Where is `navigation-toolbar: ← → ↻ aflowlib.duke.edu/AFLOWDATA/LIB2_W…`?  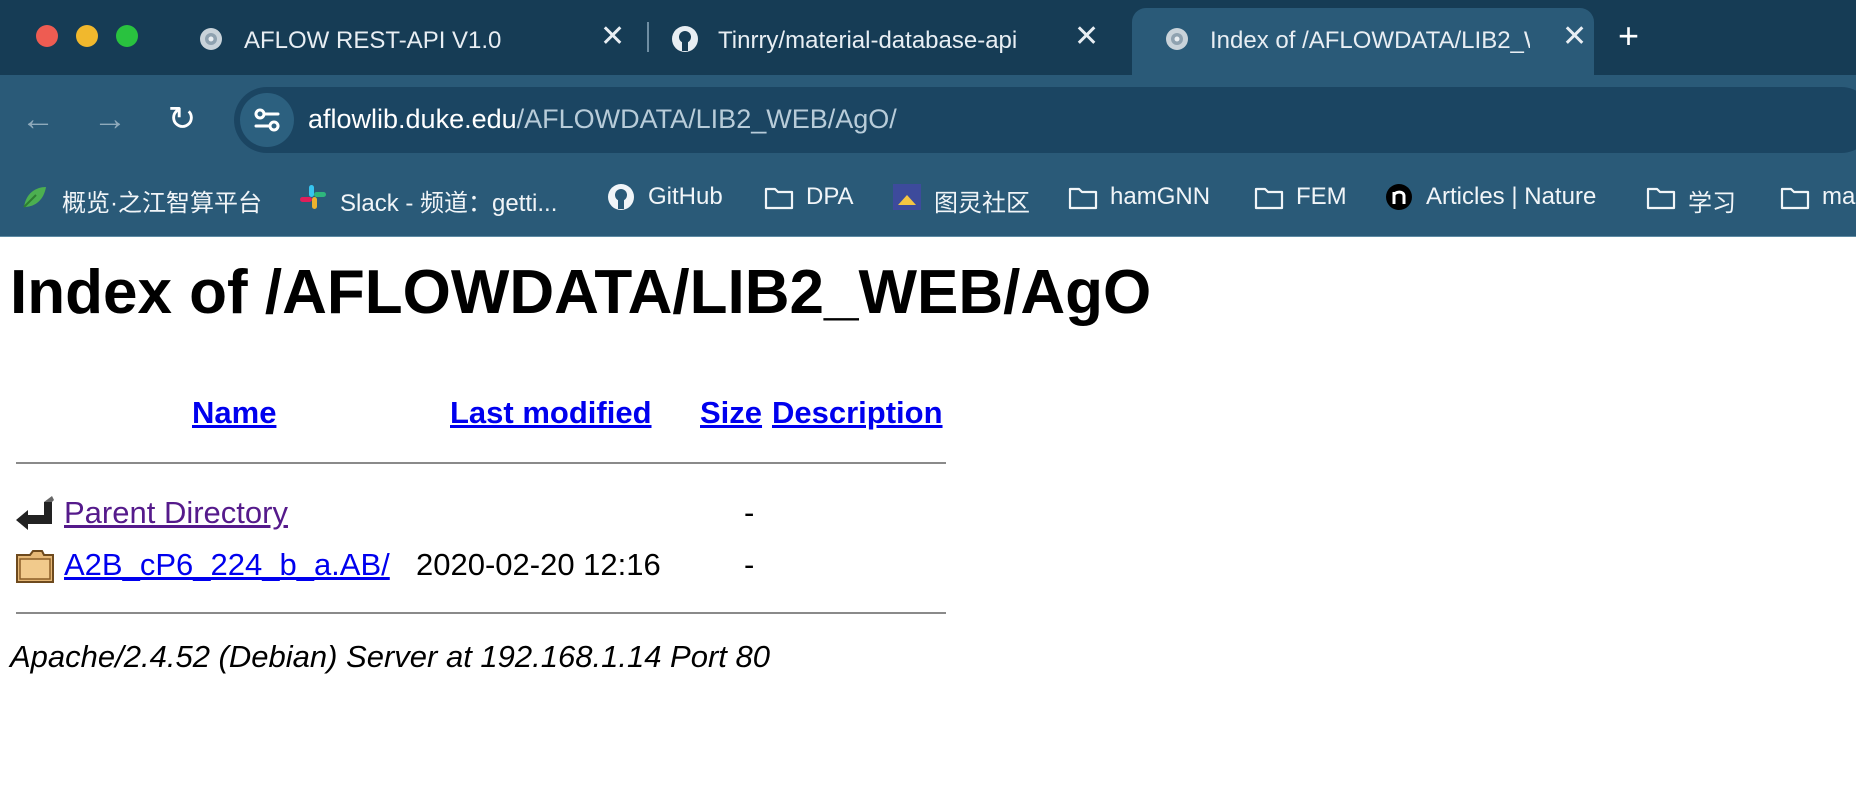 navigation-toolbar: ← → ↻ aflowlib.duke.edu/AFLOWDATA/LIB2_W… is located at coordinates (928, 118).